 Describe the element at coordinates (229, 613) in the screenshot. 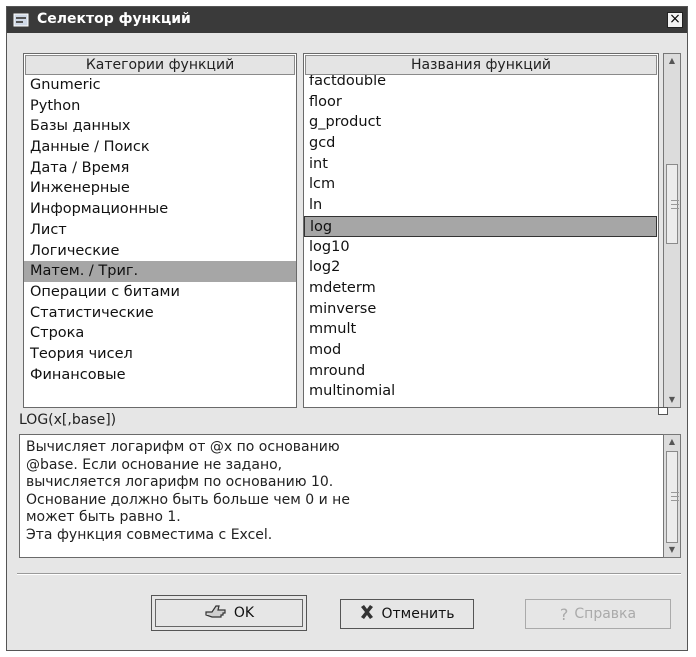

I see `ok-button: OK` at that location.